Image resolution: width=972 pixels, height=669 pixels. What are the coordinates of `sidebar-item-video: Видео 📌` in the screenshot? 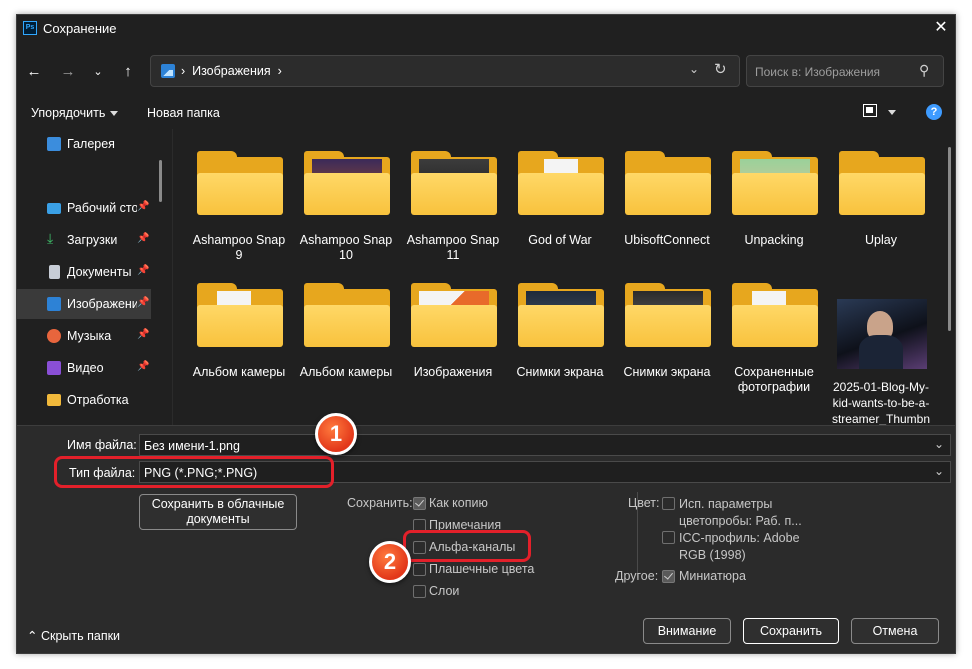 It's located at (84, 368).